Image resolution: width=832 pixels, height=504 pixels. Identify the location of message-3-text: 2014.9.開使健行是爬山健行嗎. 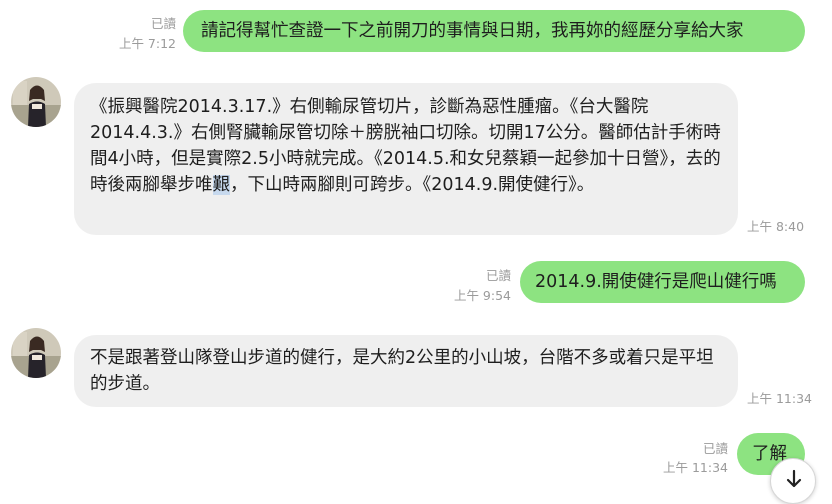
(656, 282).